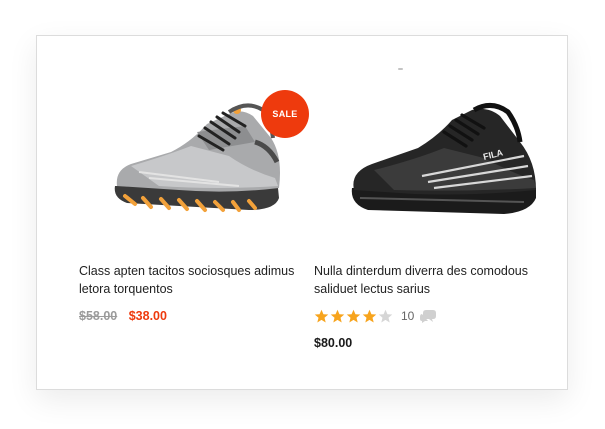 This screenshot has height=429, width=605. Describe the element at coordinates (98, 316) in the screenshot. I see `old-price: $58.00` at that location.